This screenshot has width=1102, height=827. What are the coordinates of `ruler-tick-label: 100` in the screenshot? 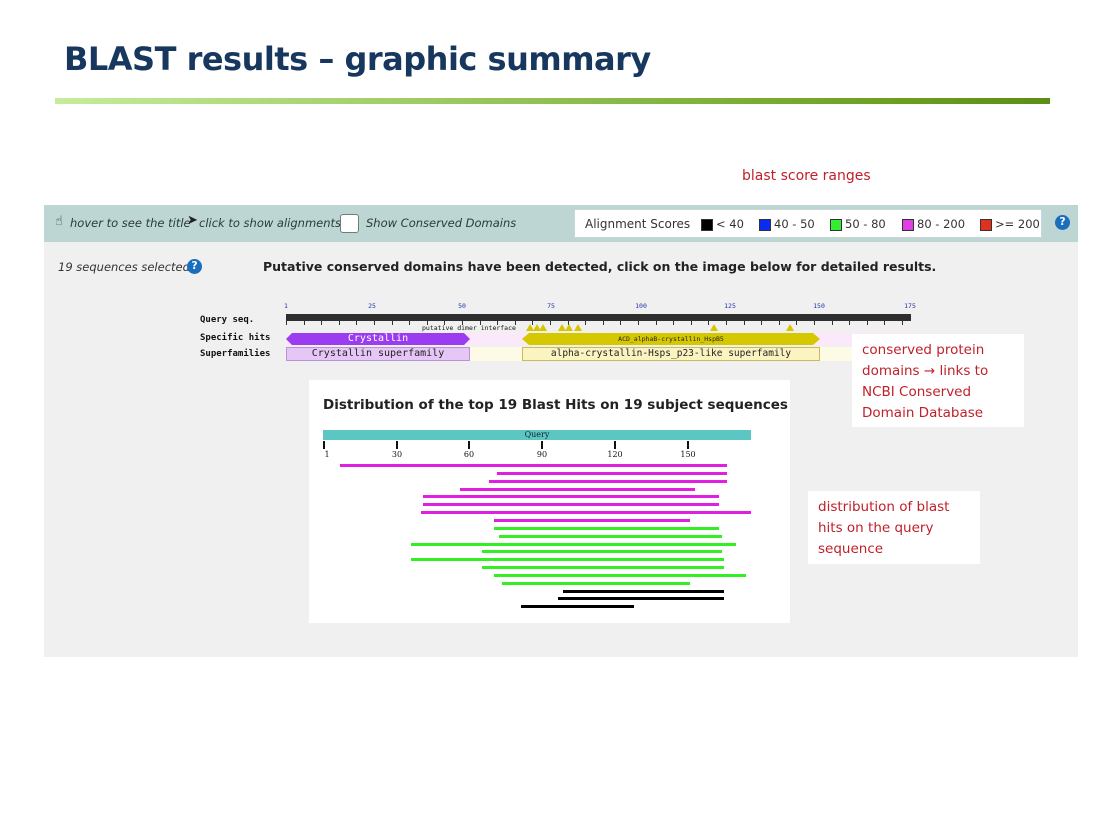 It's located at (641, 306).